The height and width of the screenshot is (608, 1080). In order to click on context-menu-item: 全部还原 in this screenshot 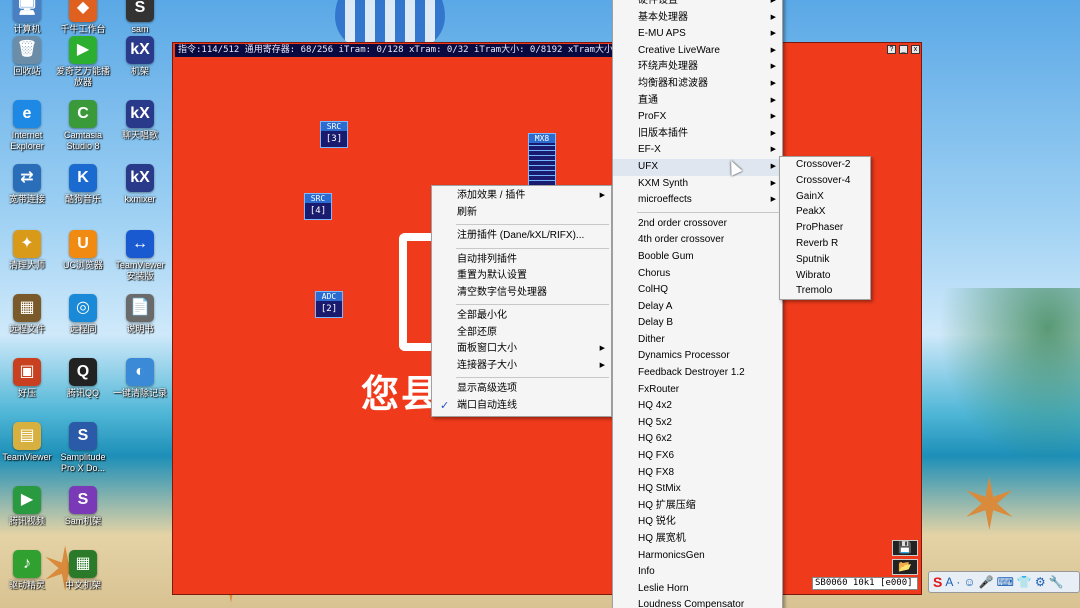, I will do `click(521, 333)`.